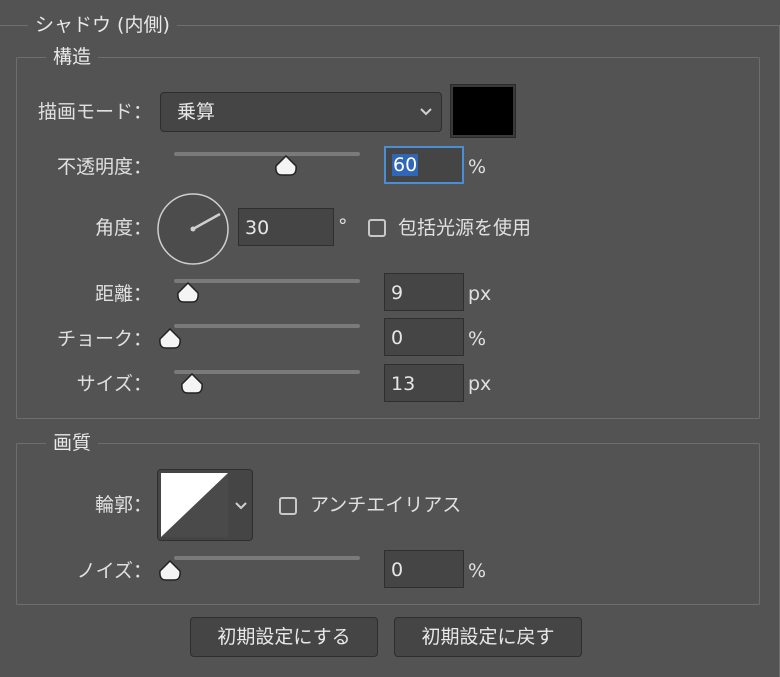  What do you see at coordinates (480, 384) in the screenshot?
I see `size-unit: px` at bounding box center [480, 384].